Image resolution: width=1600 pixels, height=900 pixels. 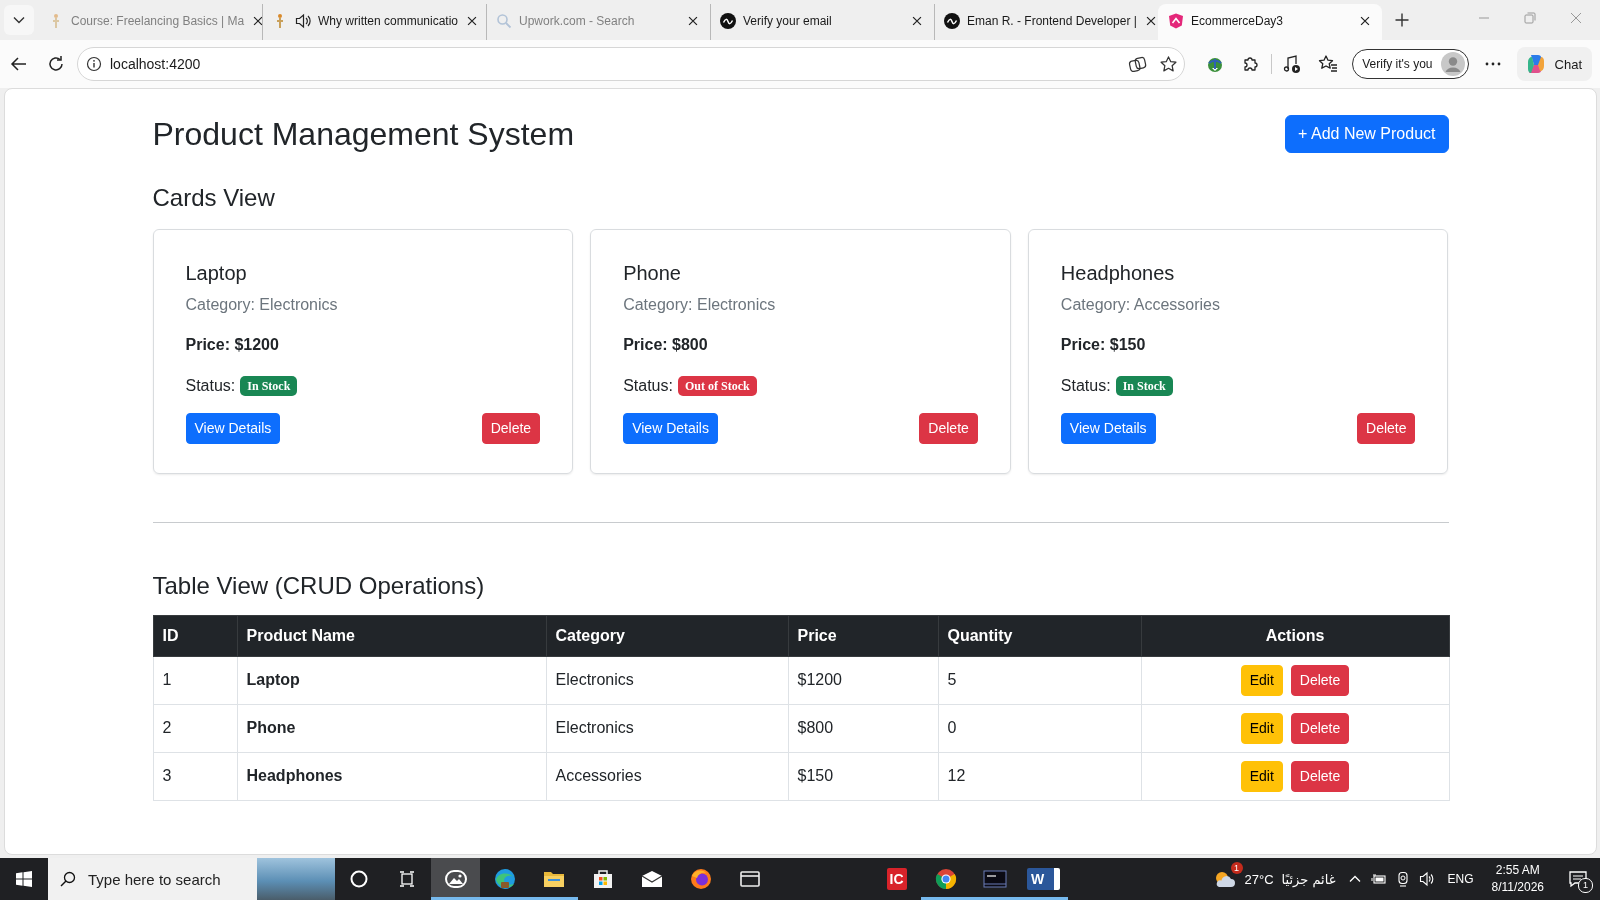 What do you see at coordinates (1039, 636) in the screenshot?
I see `column-header: Quantity` at bounding box center [1039, 636].